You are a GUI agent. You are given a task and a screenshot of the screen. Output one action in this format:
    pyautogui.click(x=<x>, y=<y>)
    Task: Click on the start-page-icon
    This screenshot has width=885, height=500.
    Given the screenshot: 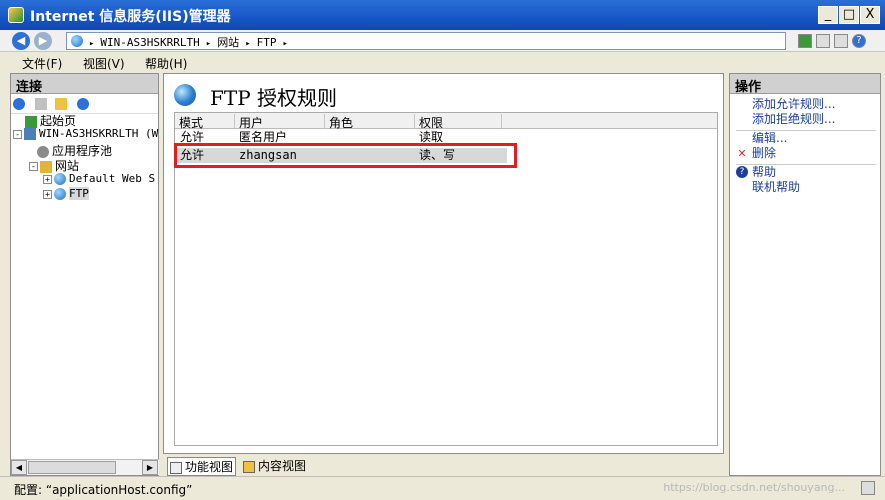 What is the action you would take?
    pyautogui.click(x=31, y=121)
    